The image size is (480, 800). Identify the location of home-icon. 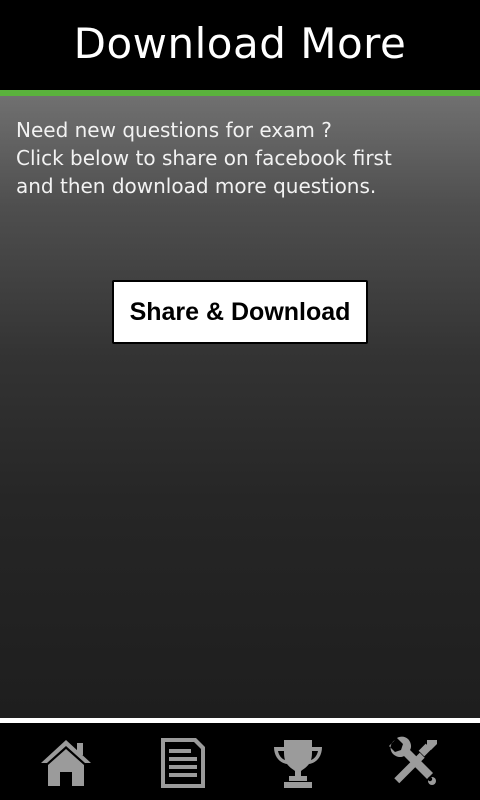
(66, 763).